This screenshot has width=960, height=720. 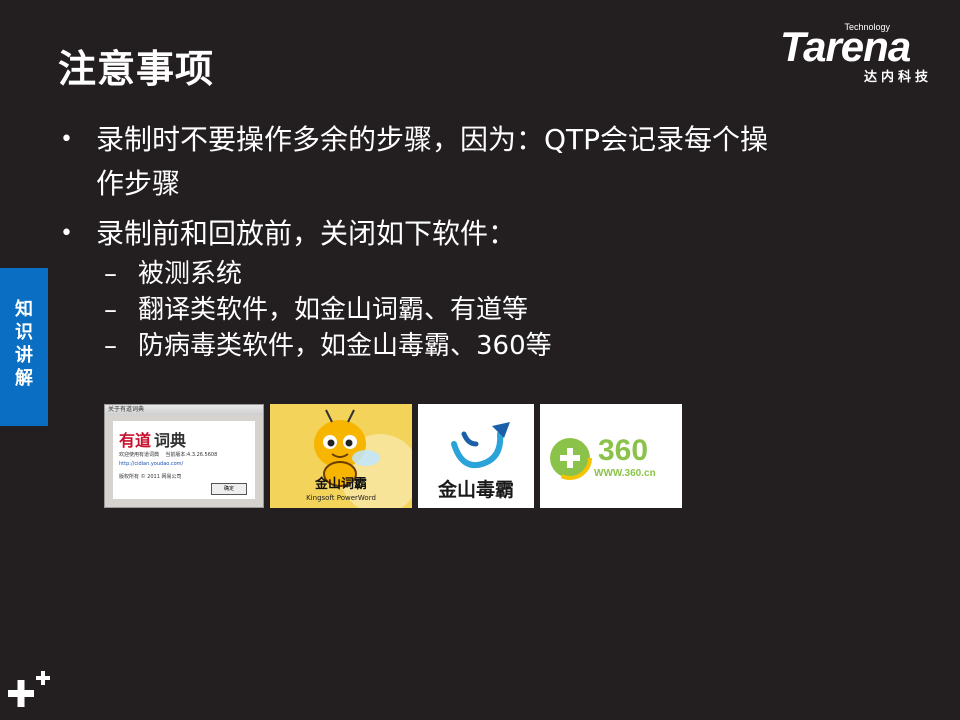 What do you see at coordinates (625, 473) in the screenshot?
I see `q360-url: WWW.360.cn` at bounding box center [625, 473].